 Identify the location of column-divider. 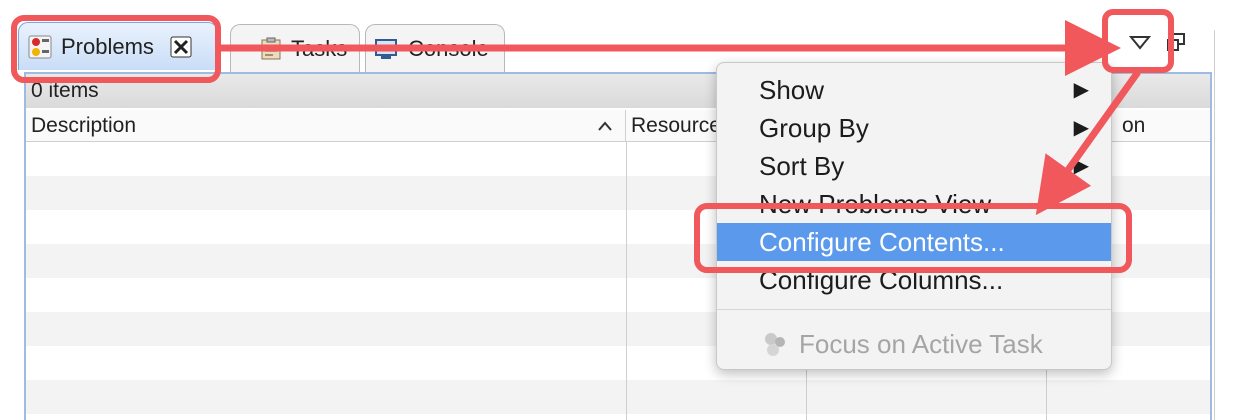
(626, 281).